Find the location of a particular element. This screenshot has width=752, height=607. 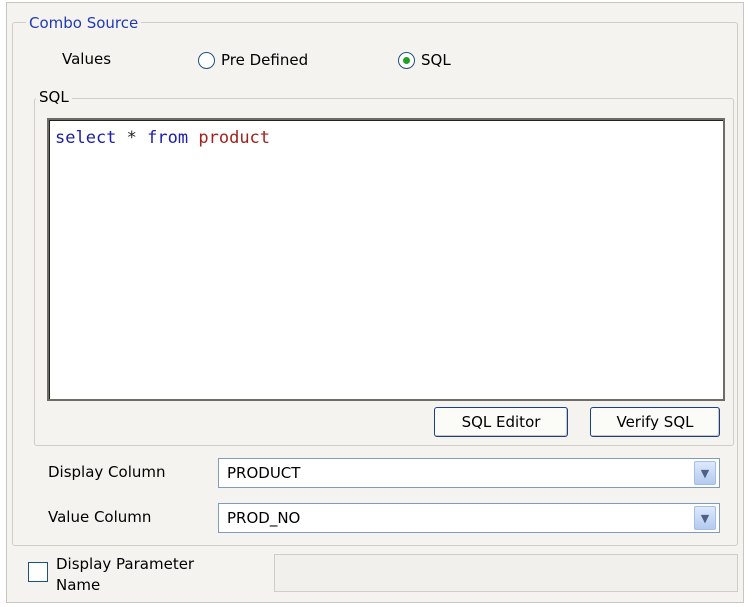

display-parameter-name-field is located at coordinates (506, 573).